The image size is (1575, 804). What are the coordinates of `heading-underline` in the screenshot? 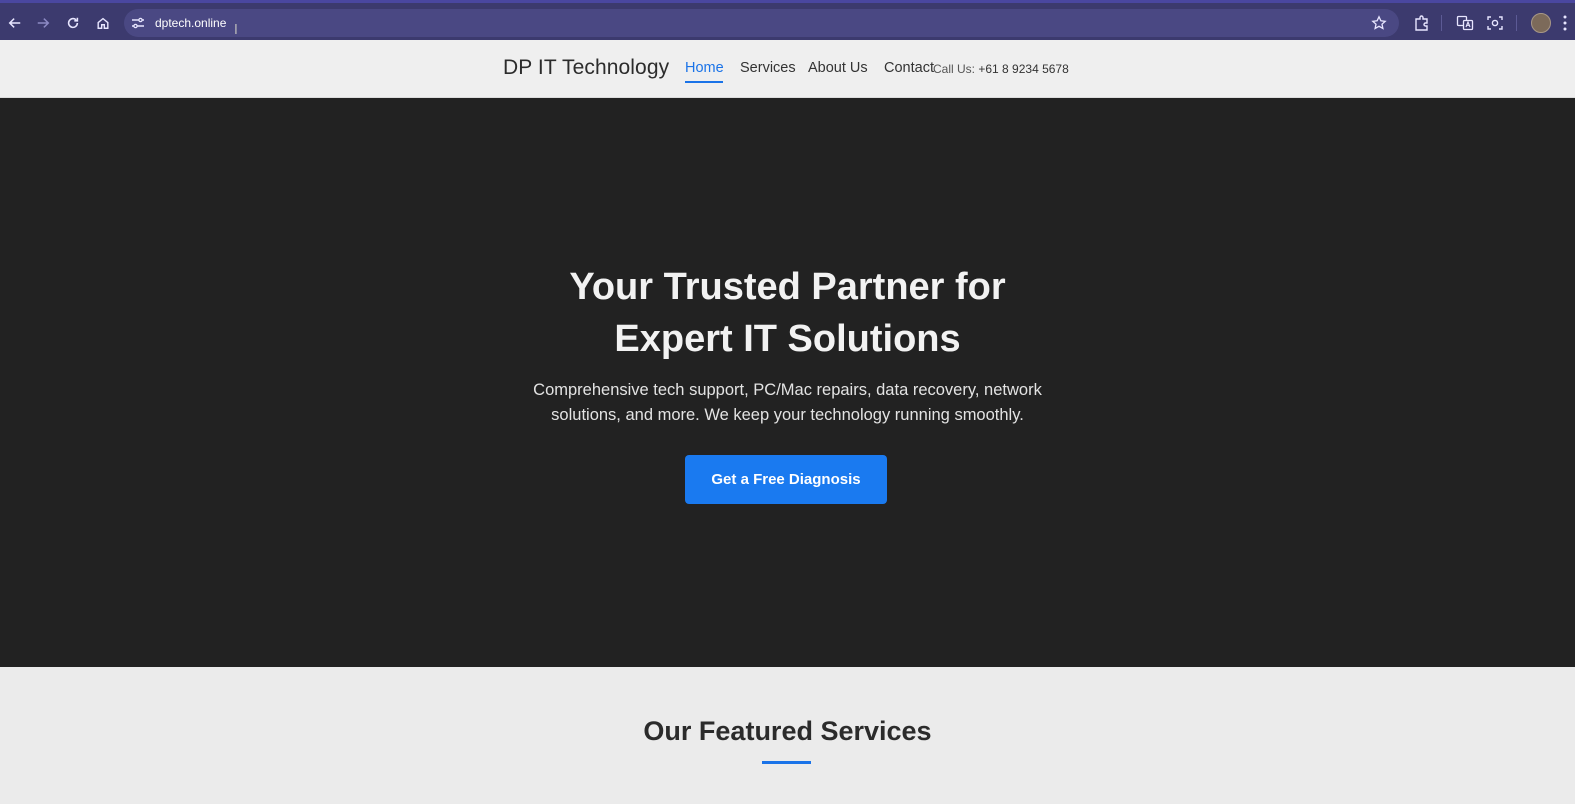 It's located at (786, 762).